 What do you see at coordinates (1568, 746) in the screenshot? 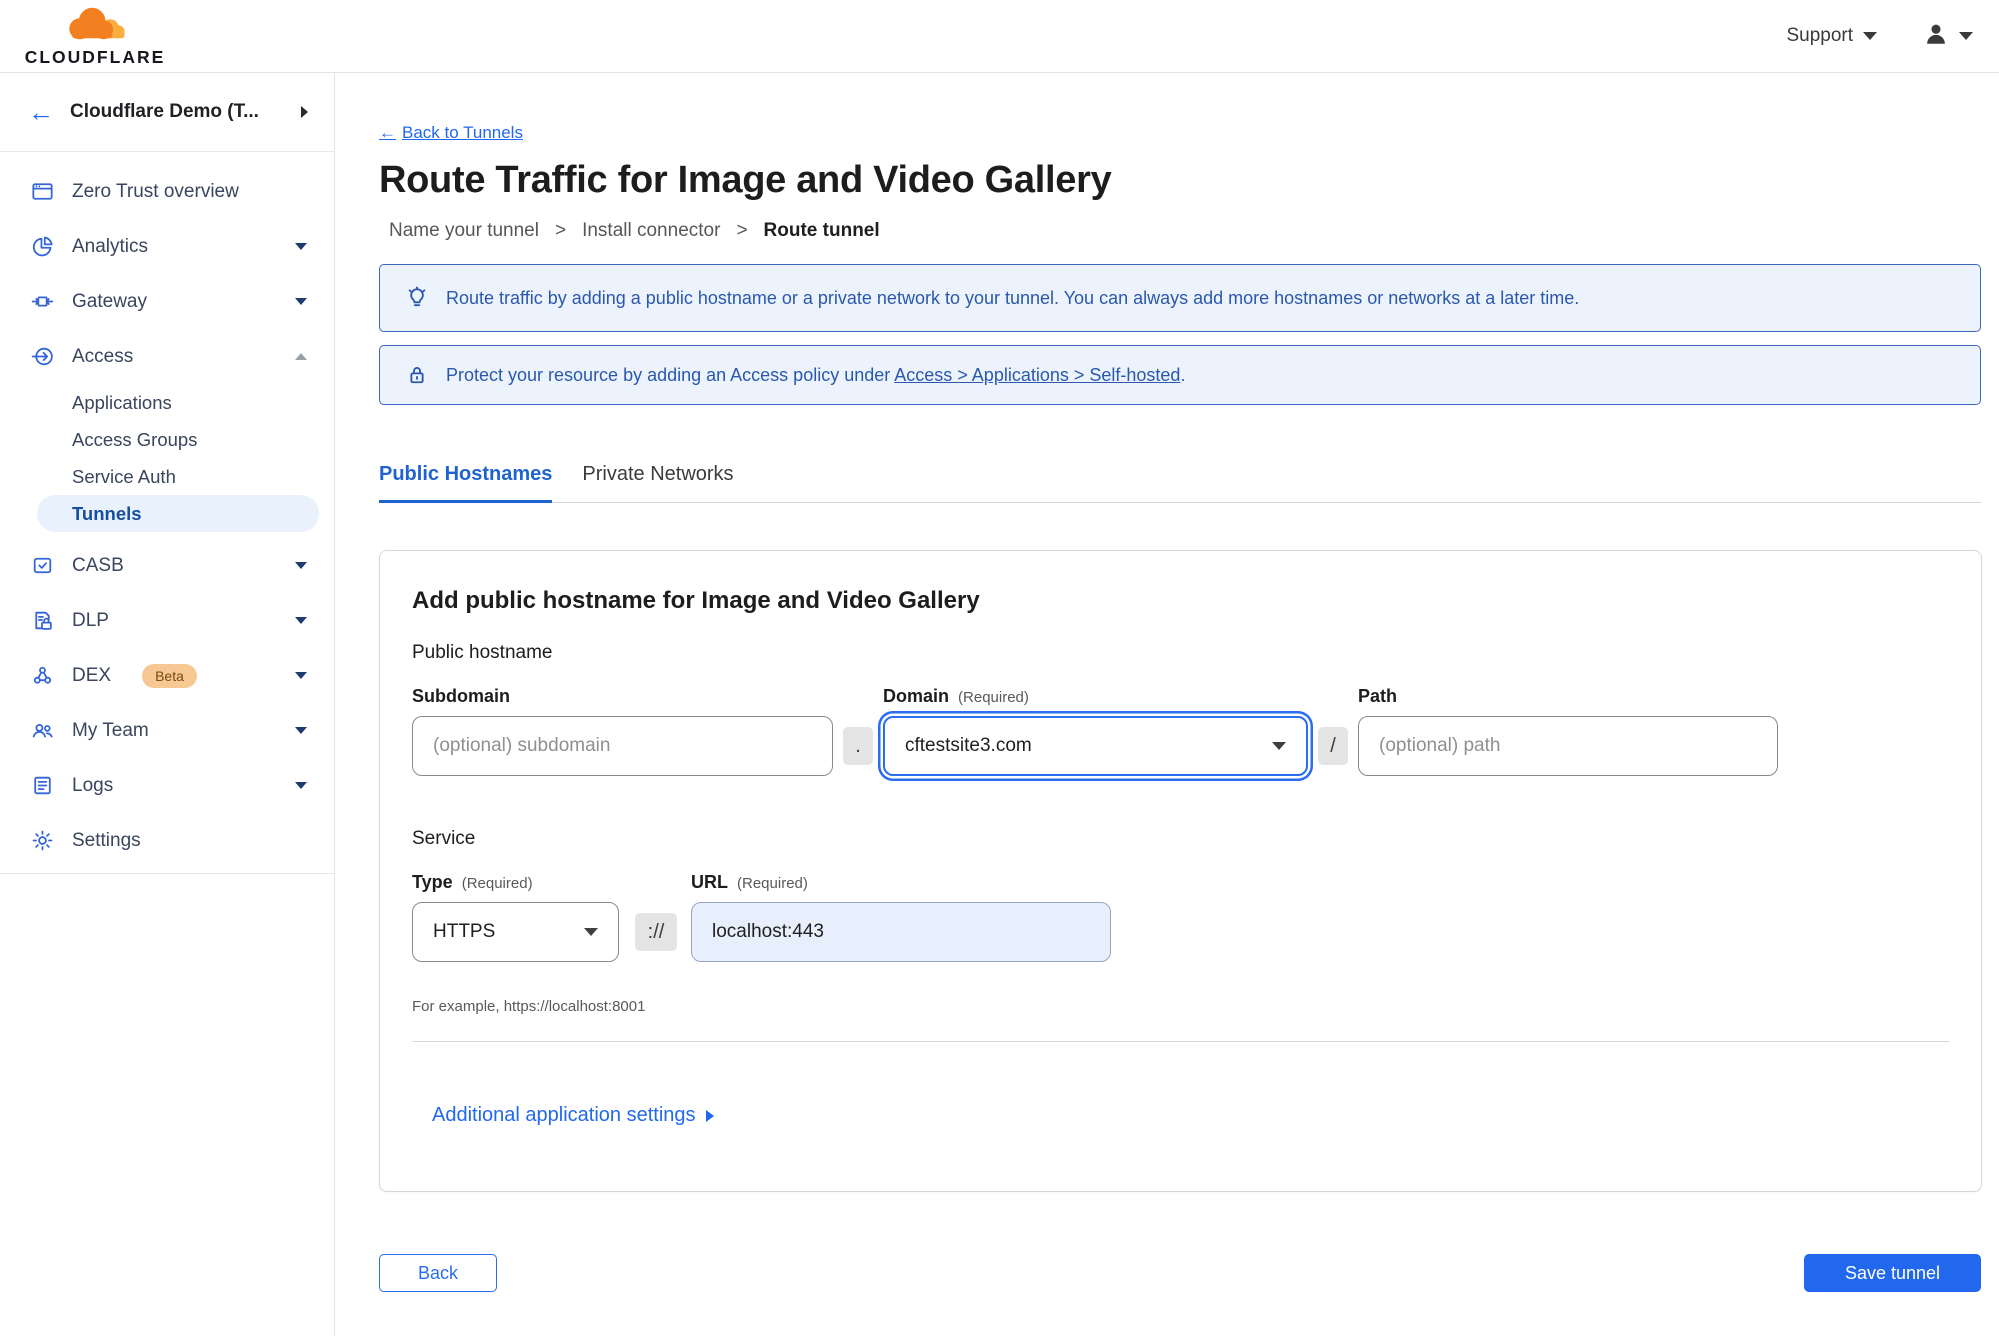
I see `path-input` at bounding box center [1568, 746].